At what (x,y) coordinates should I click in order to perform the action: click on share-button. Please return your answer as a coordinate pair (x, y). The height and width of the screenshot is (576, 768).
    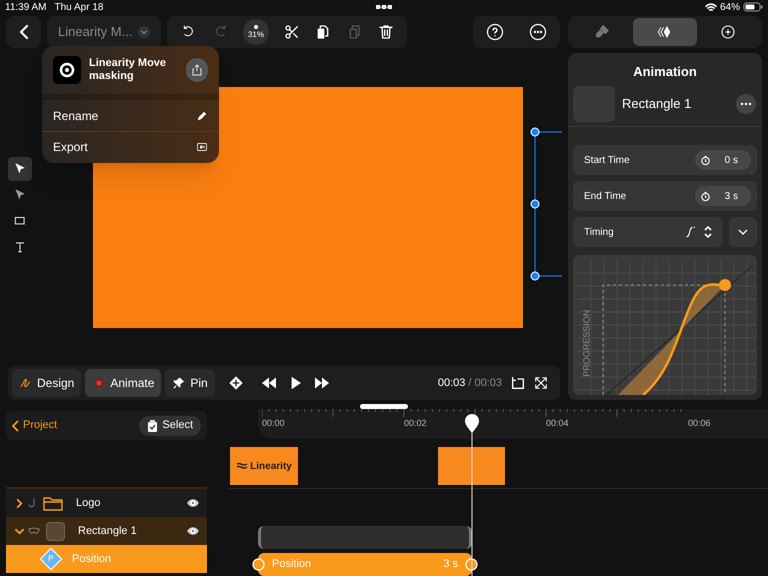
    Looking at the image, I should click on (197, 70).